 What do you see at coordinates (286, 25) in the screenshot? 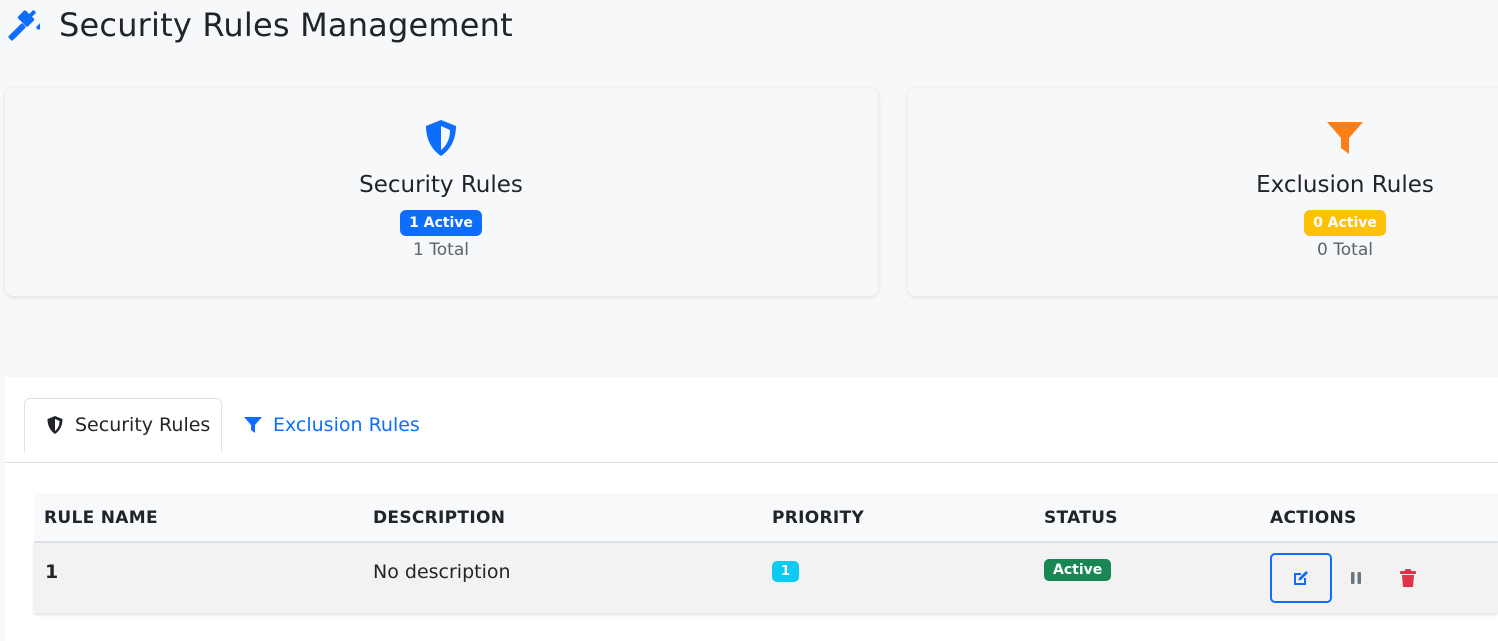
I see `page-title: Security Rules Management` at bounding box center [286, 25].